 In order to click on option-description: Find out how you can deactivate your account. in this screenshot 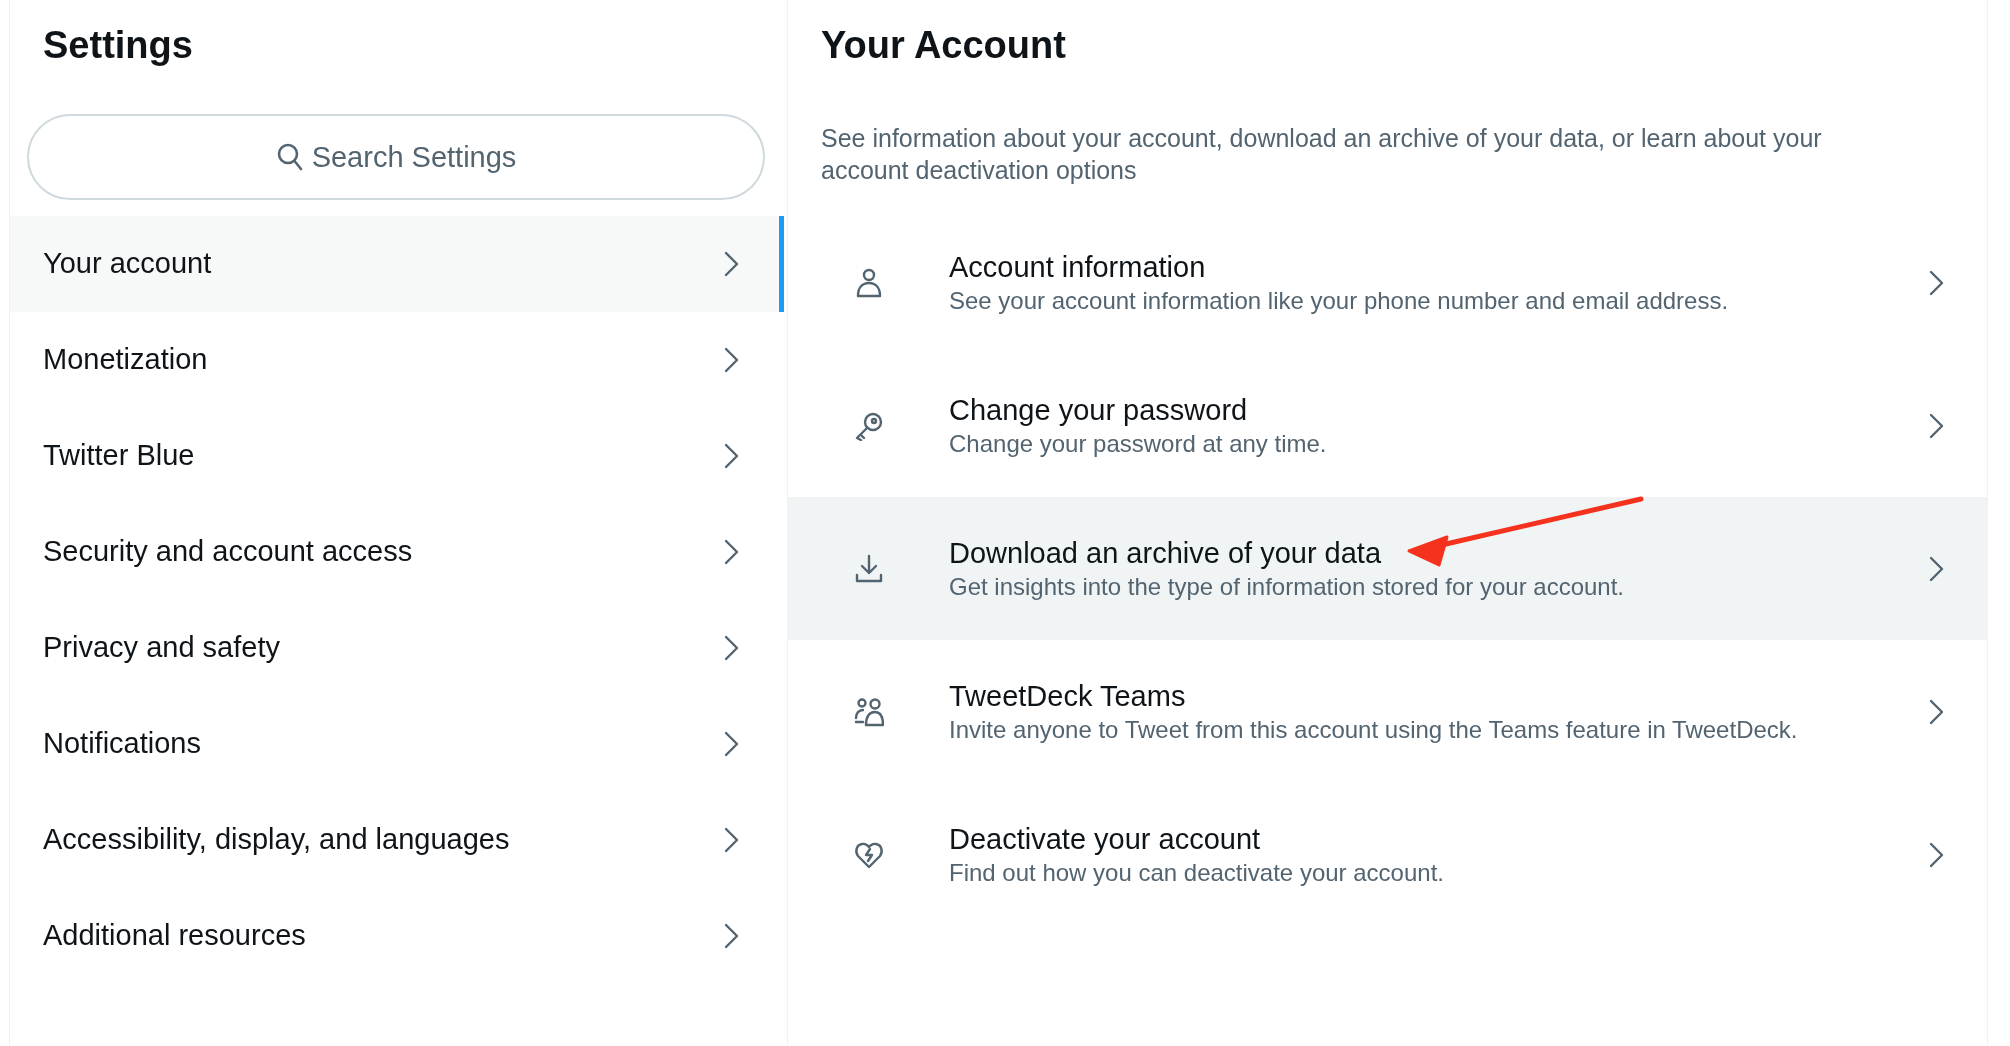, I will do `click(1196, 872)`.